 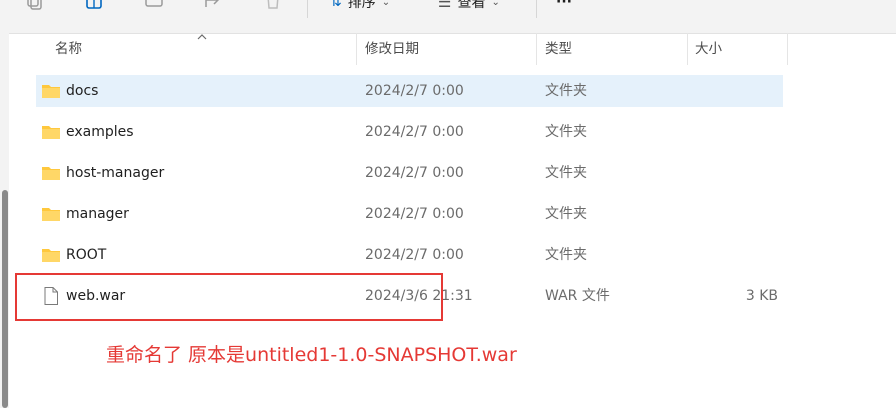 What do you see at coordinates (5, 299) in the screenshot?
I see `scrollbar-thumb` at bounding box center [5, 299].